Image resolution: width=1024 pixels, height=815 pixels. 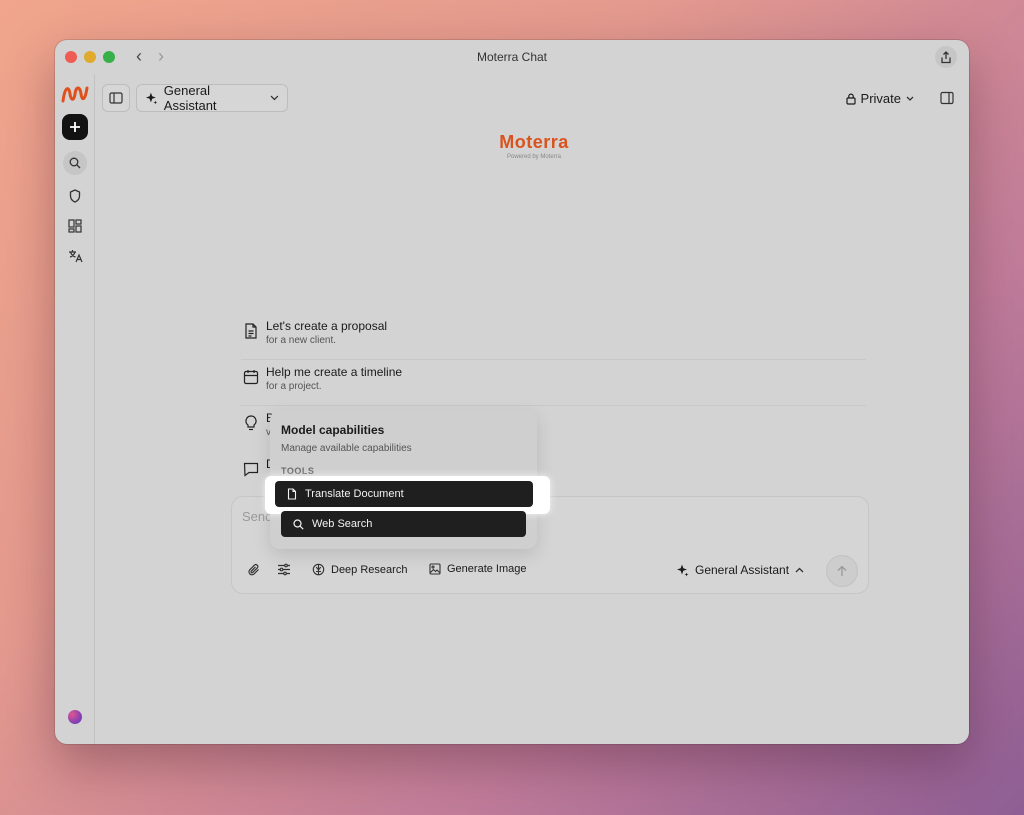 I want to click on shield-button, so click(x=75, y=196).